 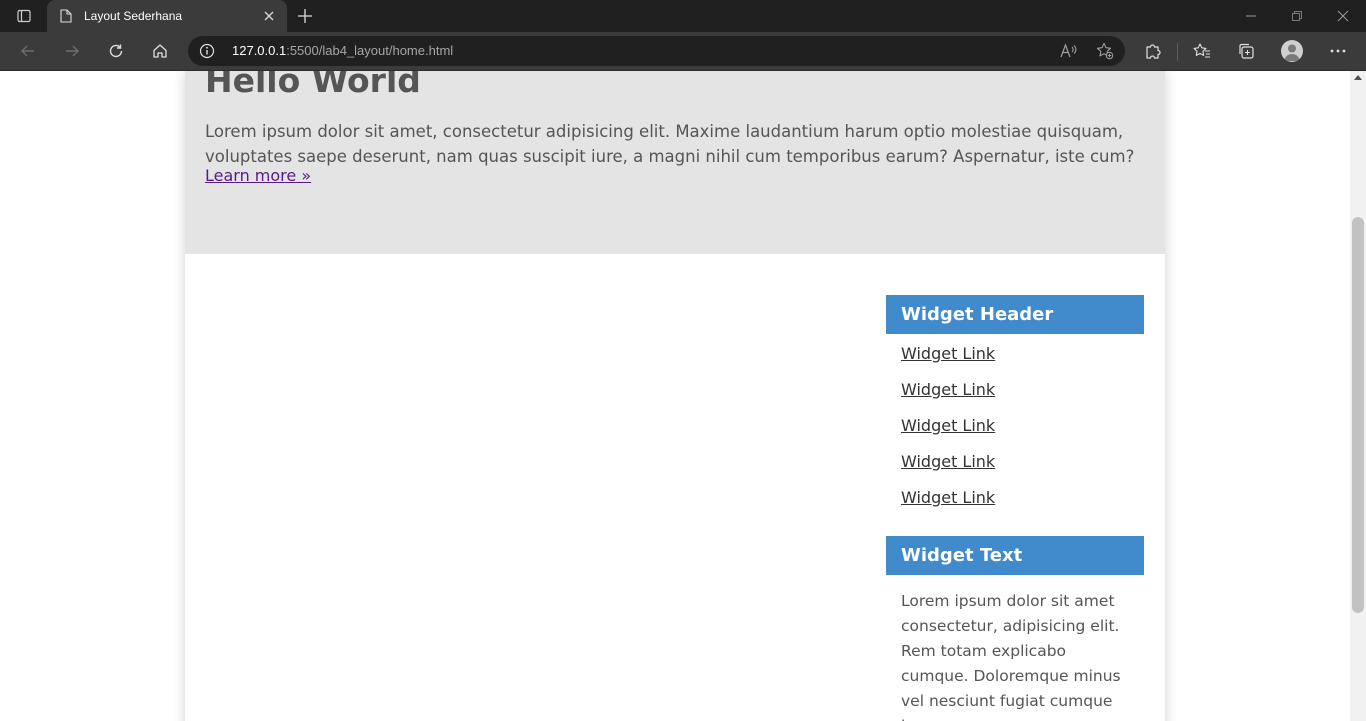 I want to click on page-icon, so click(x=66, y=16).